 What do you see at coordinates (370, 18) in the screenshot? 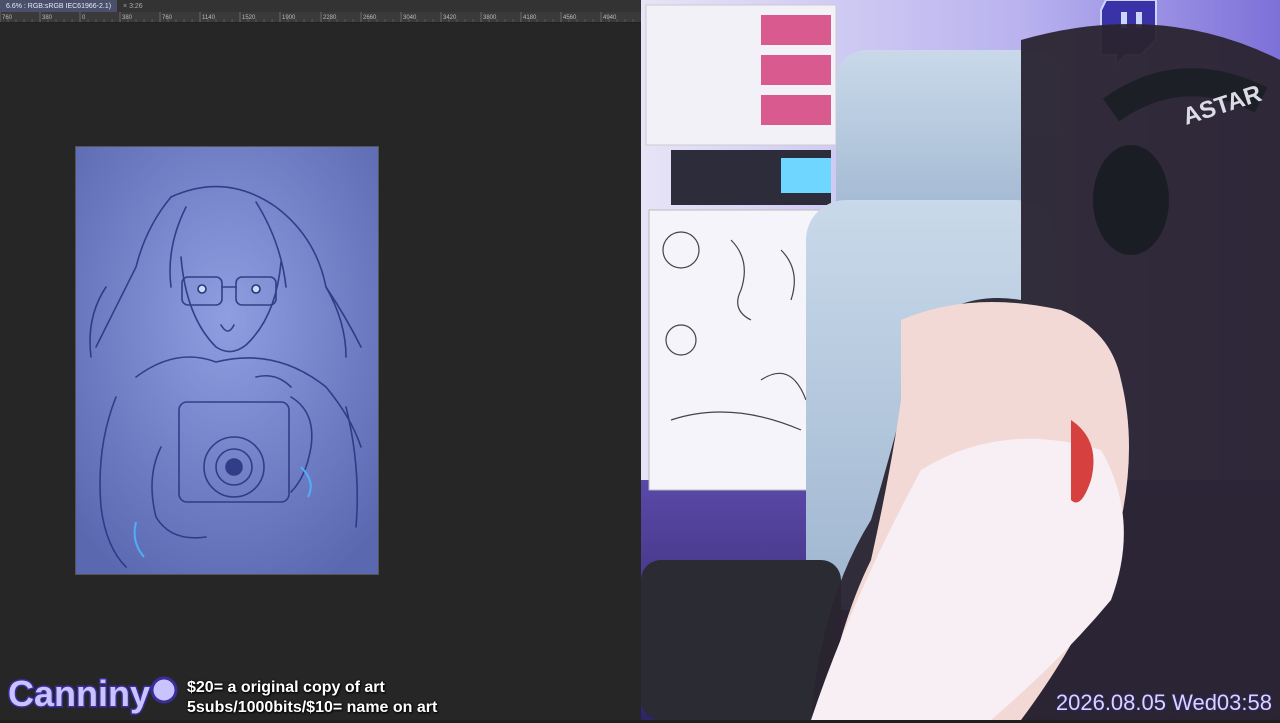
I see `ruler-label: 2660` at bounding box center [370, 18].